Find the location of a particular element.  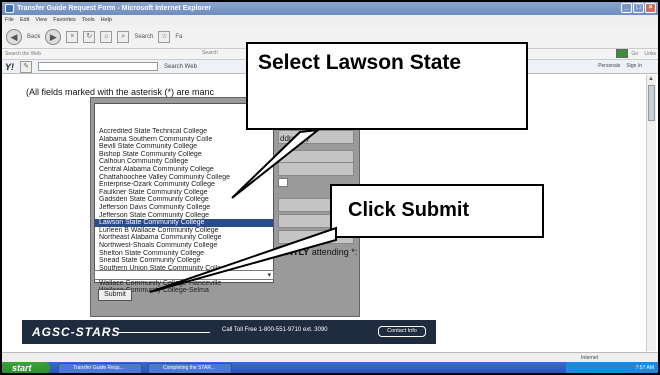

dropdown-option: Enterprise-Ozark Community College is located at coordinates (184, 185).